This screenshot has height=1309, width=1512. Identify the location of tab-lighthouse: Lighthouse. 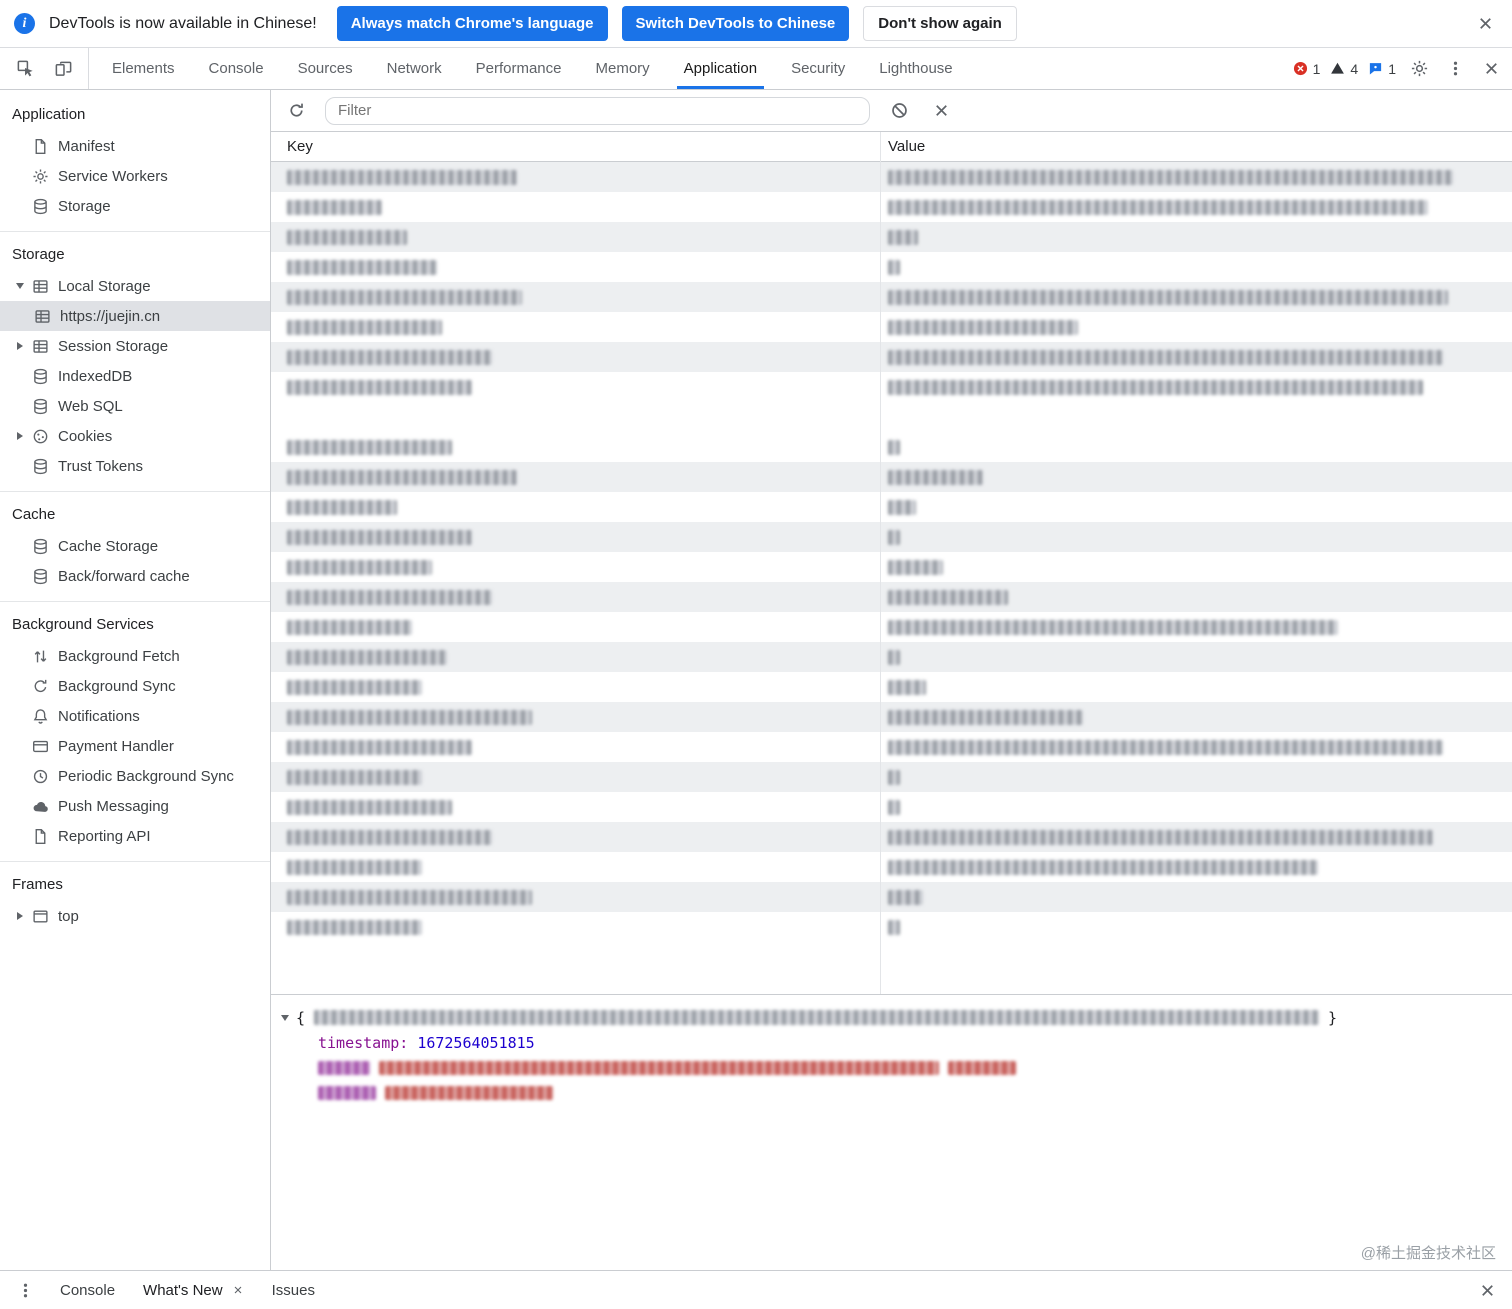
(915, 68).